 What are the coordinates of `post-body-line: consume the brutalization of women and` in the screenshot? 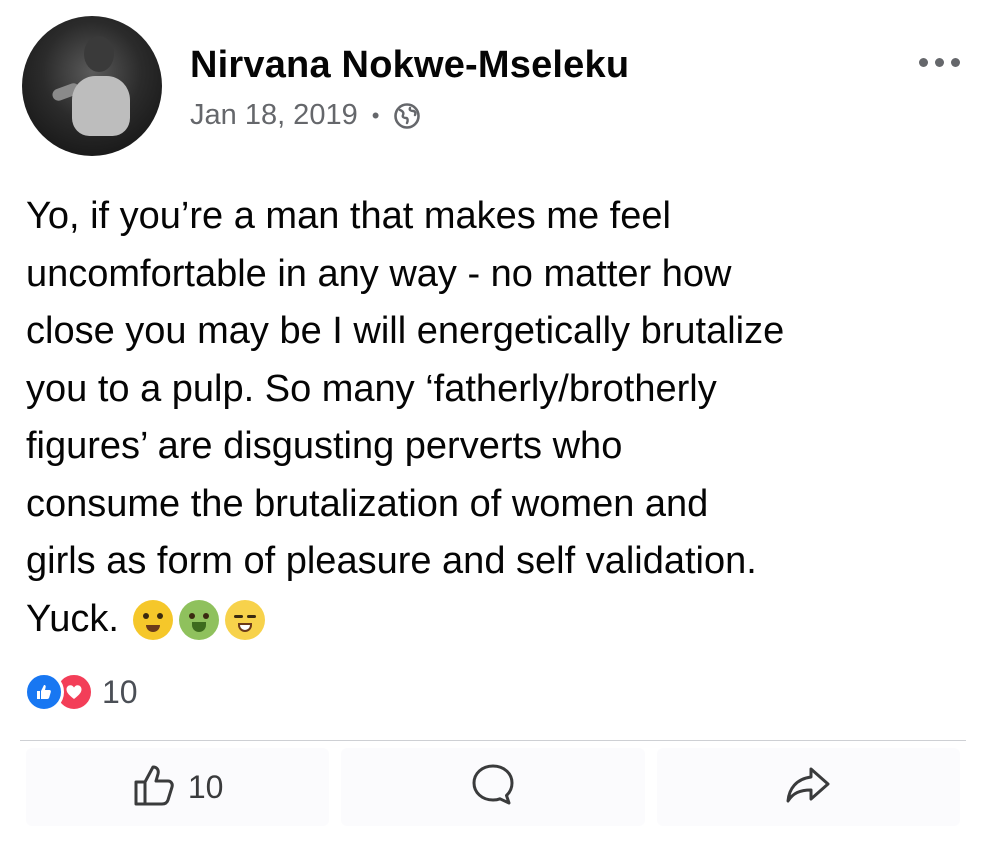 It's located at (367, 503).